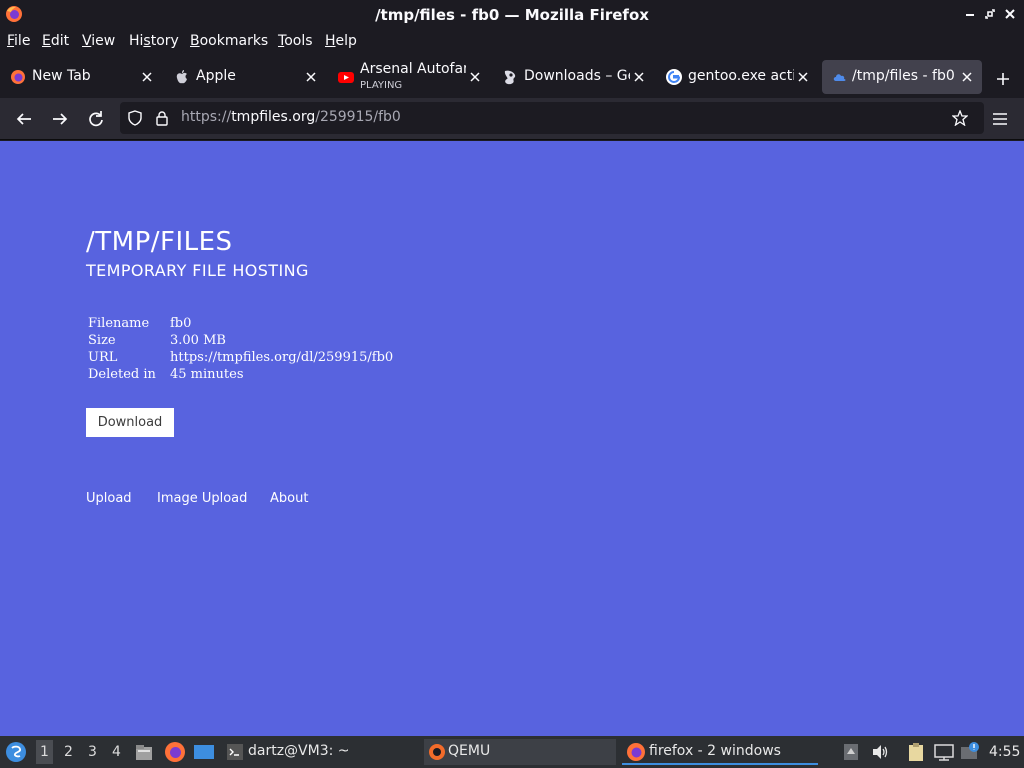  Describe the element at coordinates (291, 117) in the screenshot. I see `url-text: https://tmpfiles.org/259915/fb0` at that location.